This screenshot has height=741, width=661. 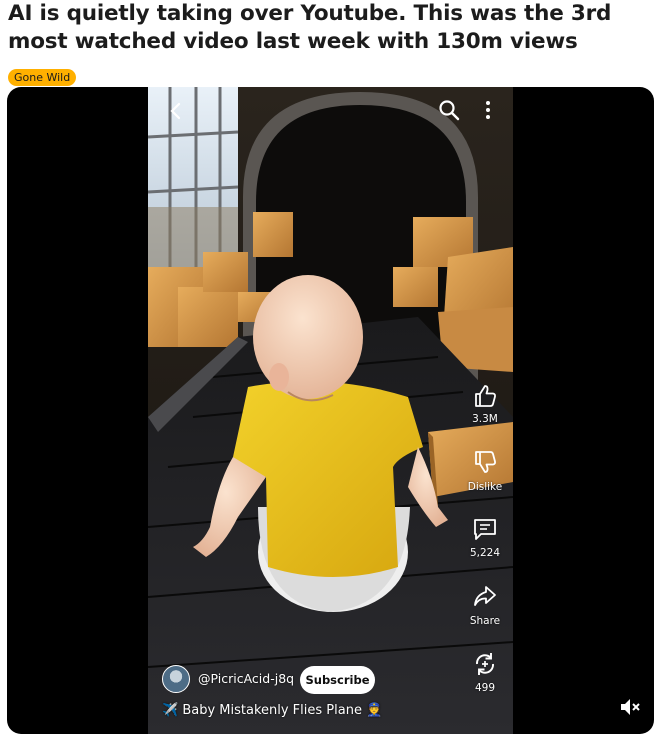 I want to click on comment-icon, so click(x=485, y=529).